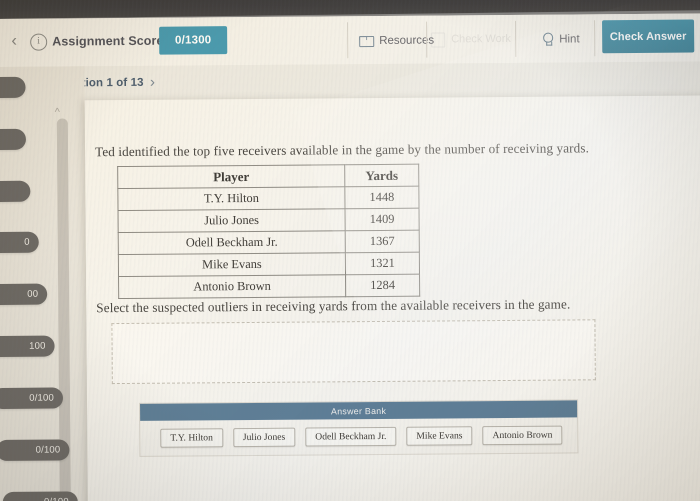 The height and width of the screenshot is (501, 700). I want to click on folder-icon, so click(366, 41).